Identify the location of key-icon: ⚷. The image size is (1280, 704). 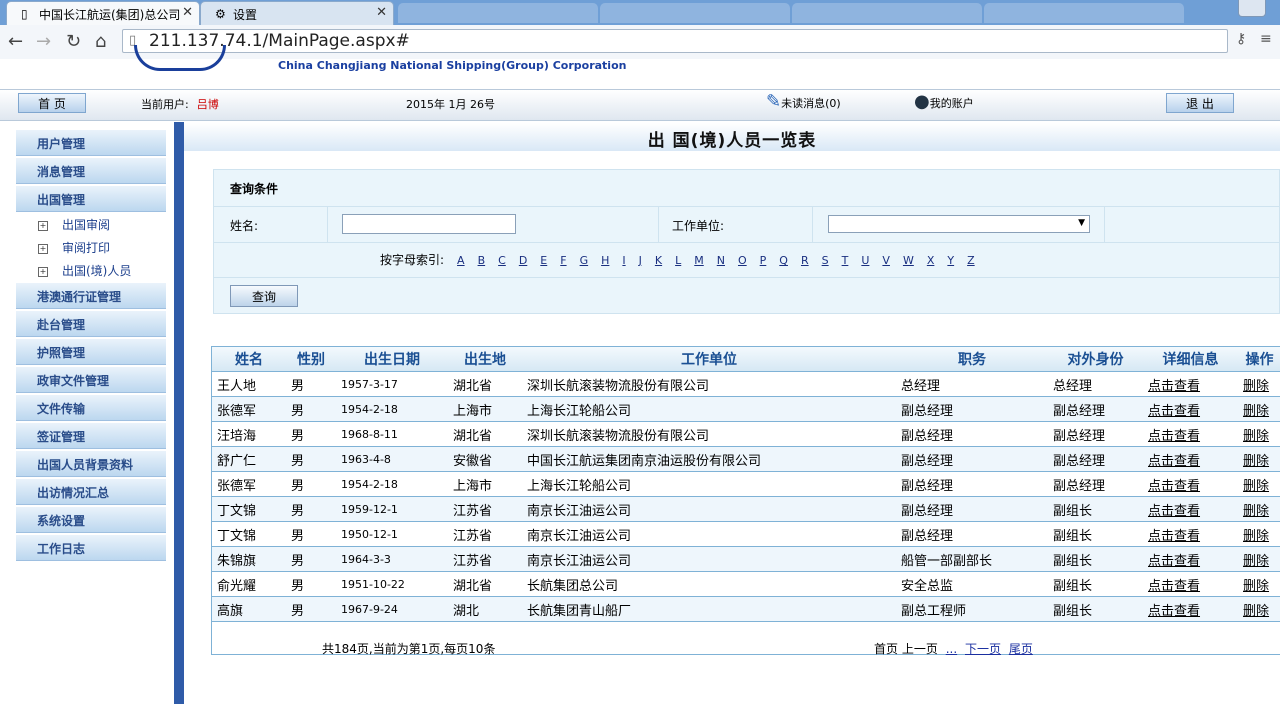
(1241, 39).